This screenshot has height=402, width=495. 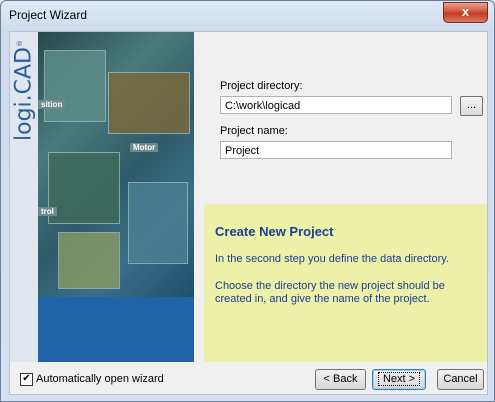 What do you see at coordinates (247, 15) in the screenshot?
I see `title-bar: Project Wizard x` at bounding box center [247, 15].